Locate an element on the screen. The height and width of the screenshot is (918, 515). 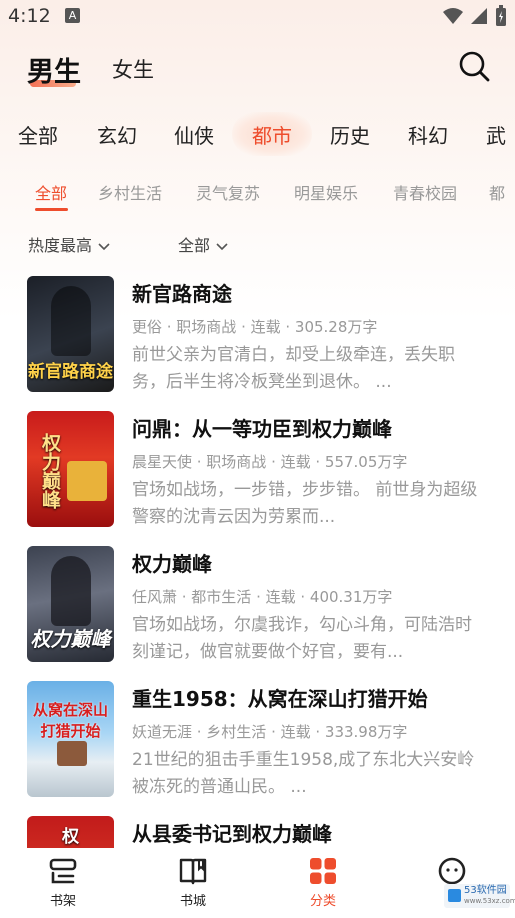
book-title: 权力巅峰 is located at coordinates (172, 564).